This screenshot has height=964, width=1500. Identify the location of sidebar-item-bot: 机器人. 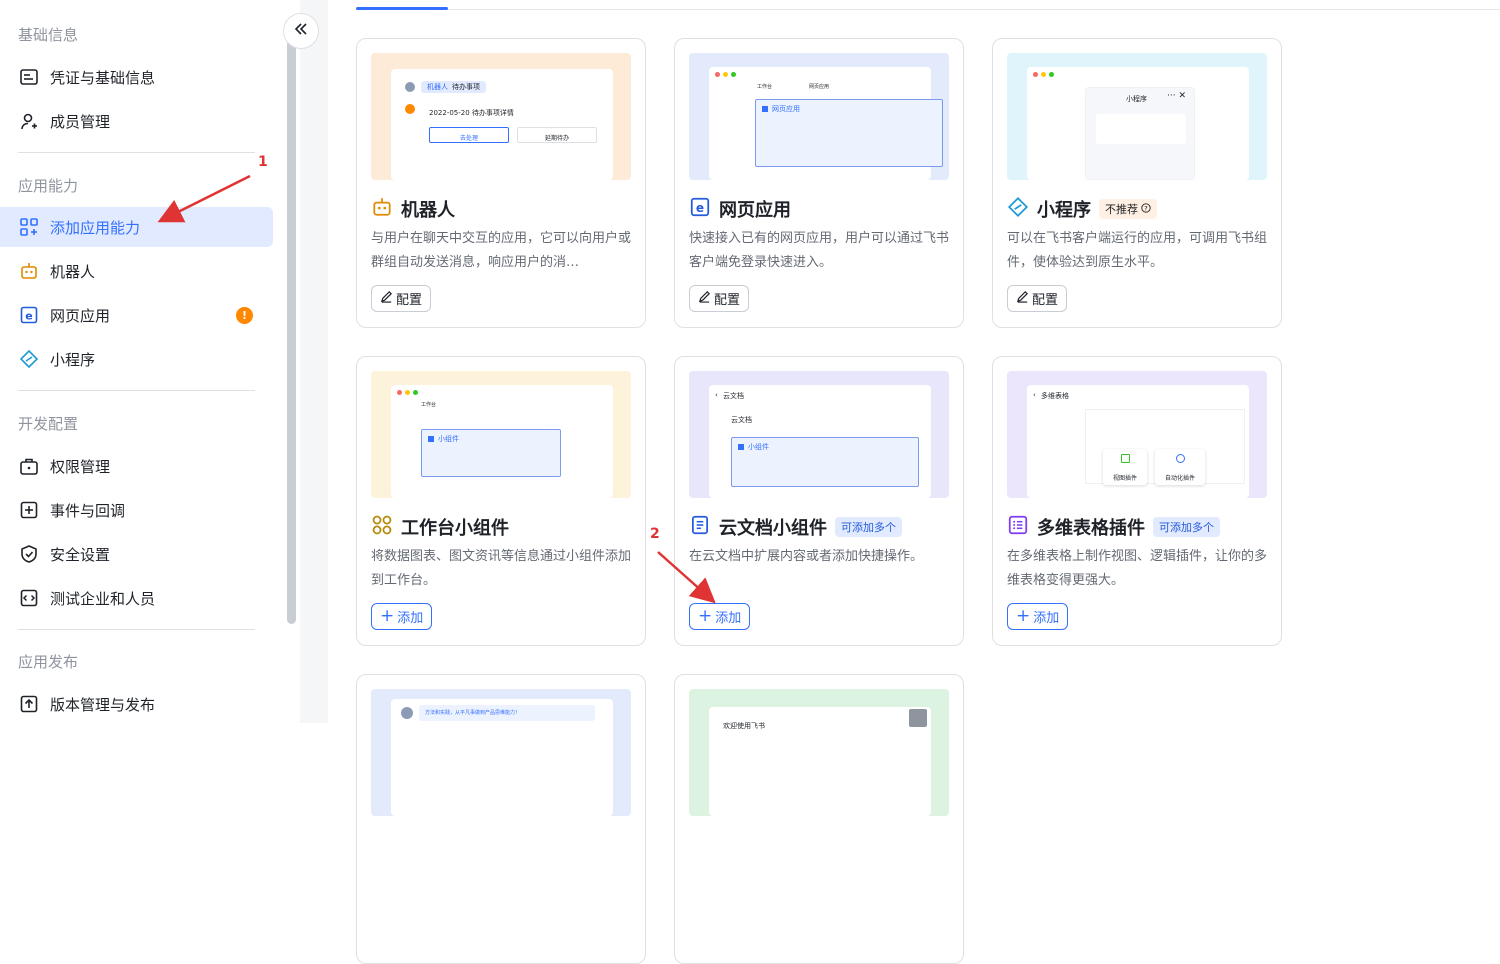
(136, 271).